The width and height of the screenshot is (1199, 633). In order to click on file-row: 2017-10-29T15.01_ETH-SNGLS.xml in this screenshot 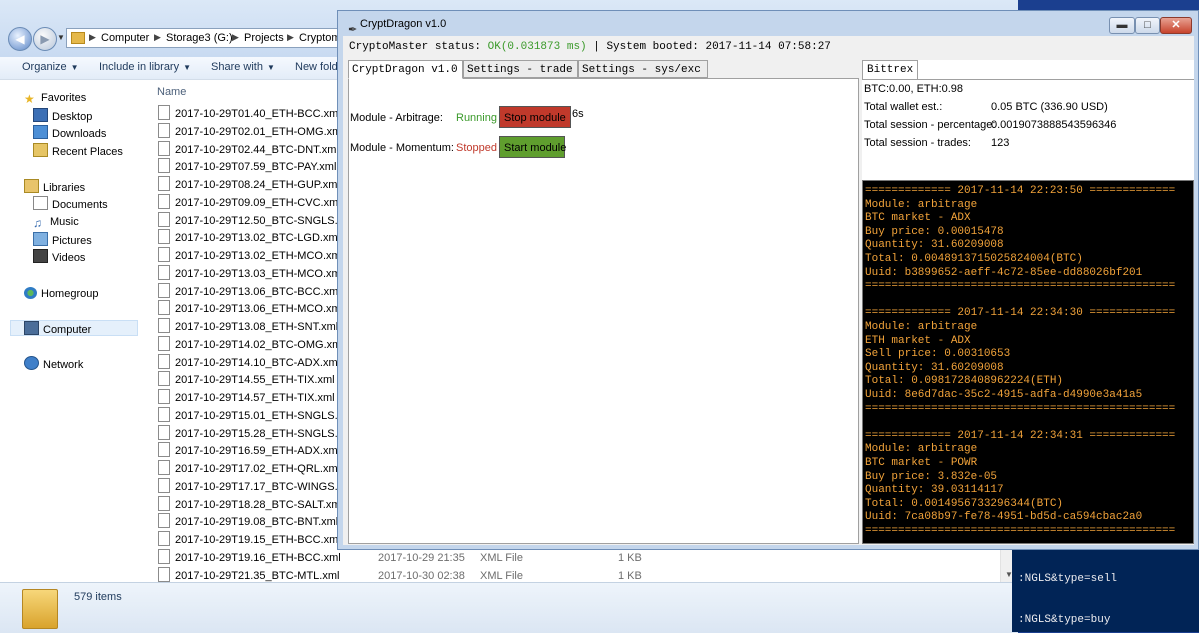, I will do `click(256, 415)`.